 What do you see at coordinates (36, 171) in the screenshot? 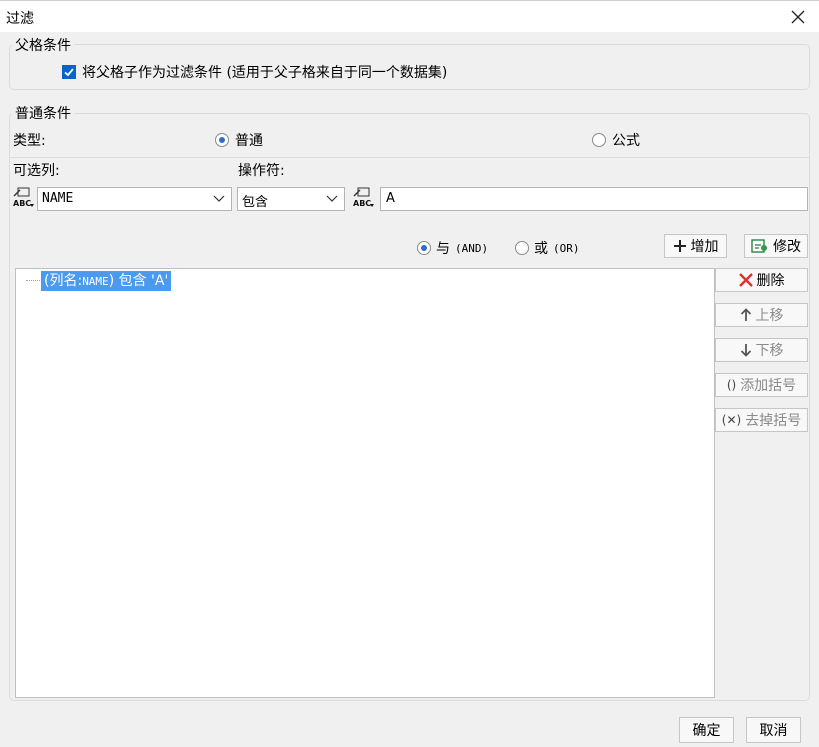
I see `column-label: 可选列:` at bounding box center [36, 171].